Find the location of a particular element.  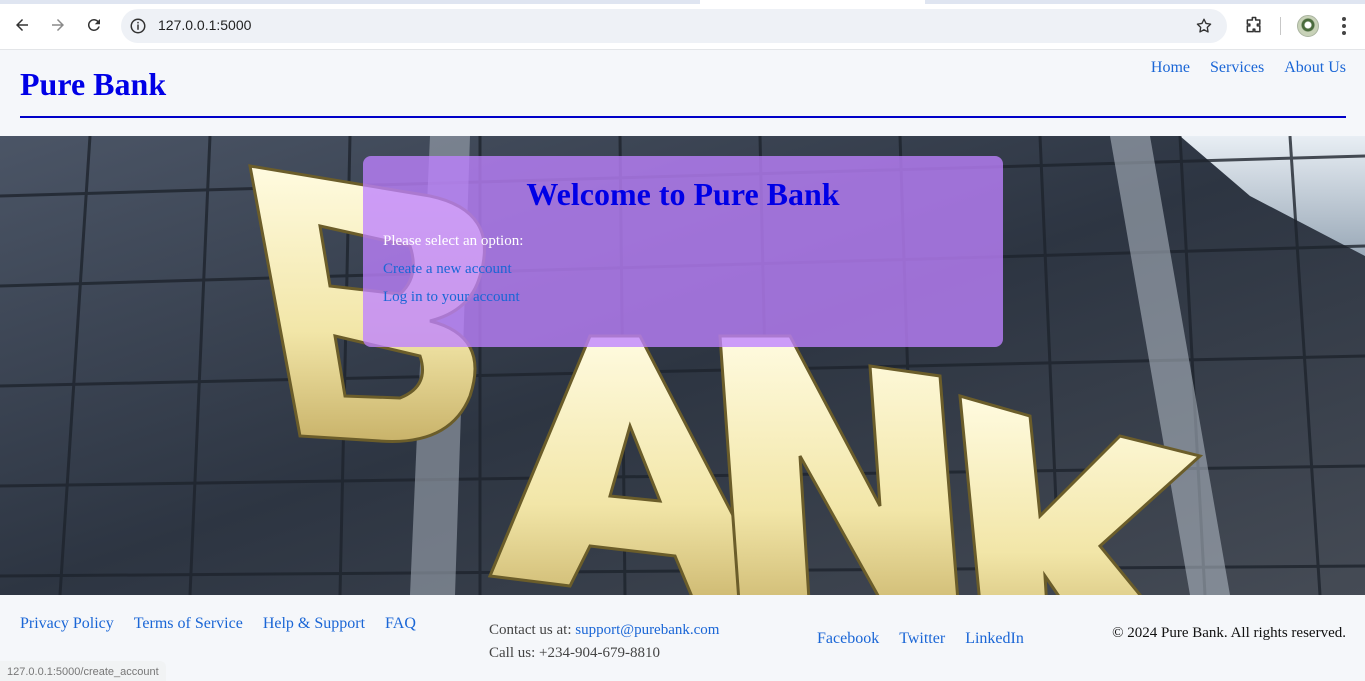

extensions-icon is located at coordinates (1254, 25).